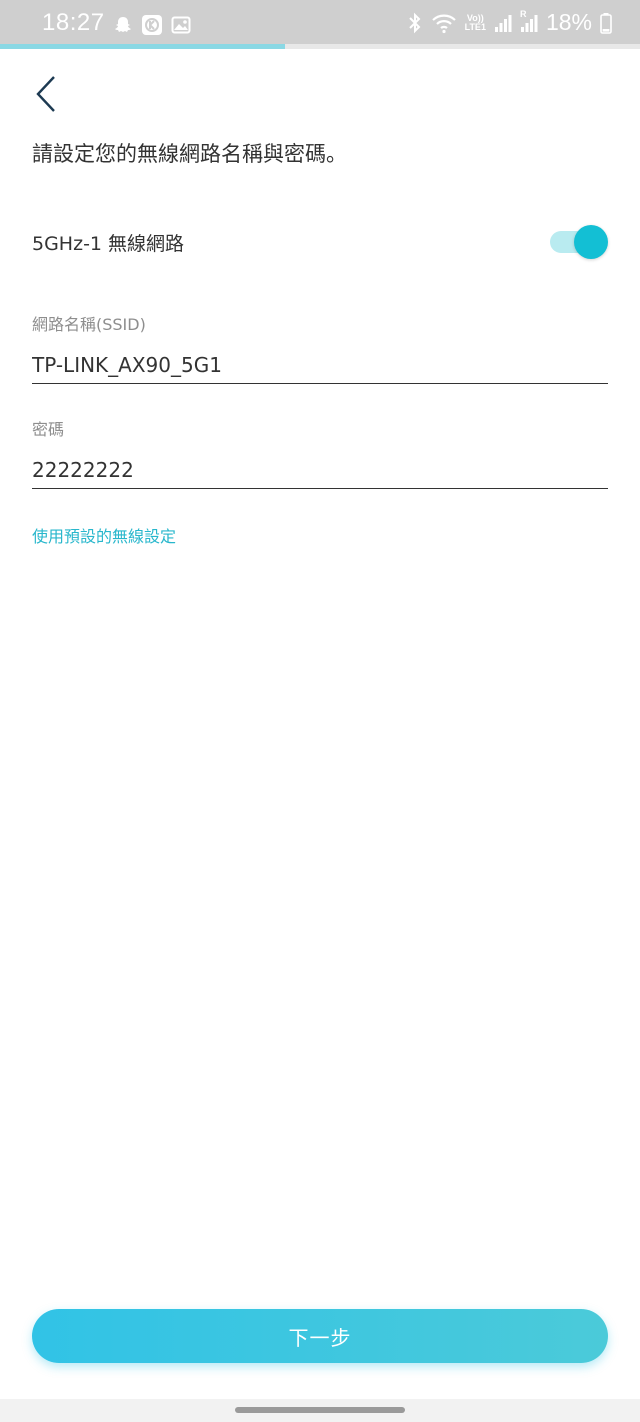 Image resolution: width=640 pixels, height=1422 pixels. Describe the element at coordinates (104, 535) in the screenshot. I see `use-default-settings-link: 使用預設的無線設定` at that location.